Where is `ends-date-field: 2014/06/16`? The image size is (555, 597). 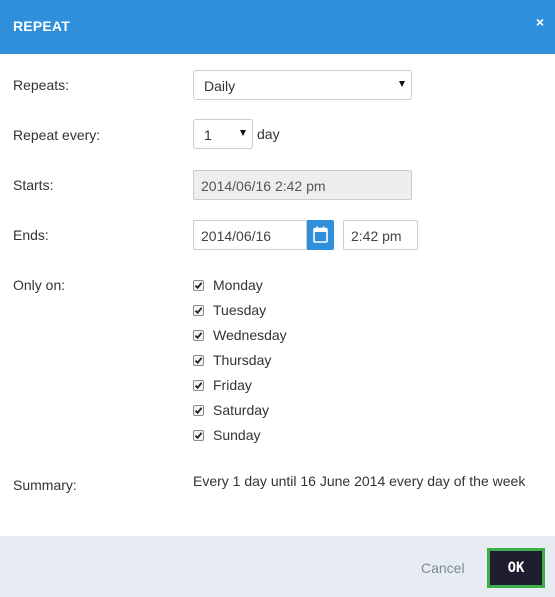 ends-date-field: 2014/06/16 is located at coordinates (250, 235).